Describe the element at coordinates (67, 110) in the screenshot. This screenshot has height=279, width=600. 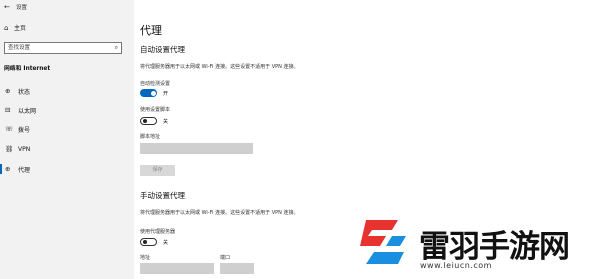
I see `sidebar-item-ethernet: ⊟ 以太网` at that location.